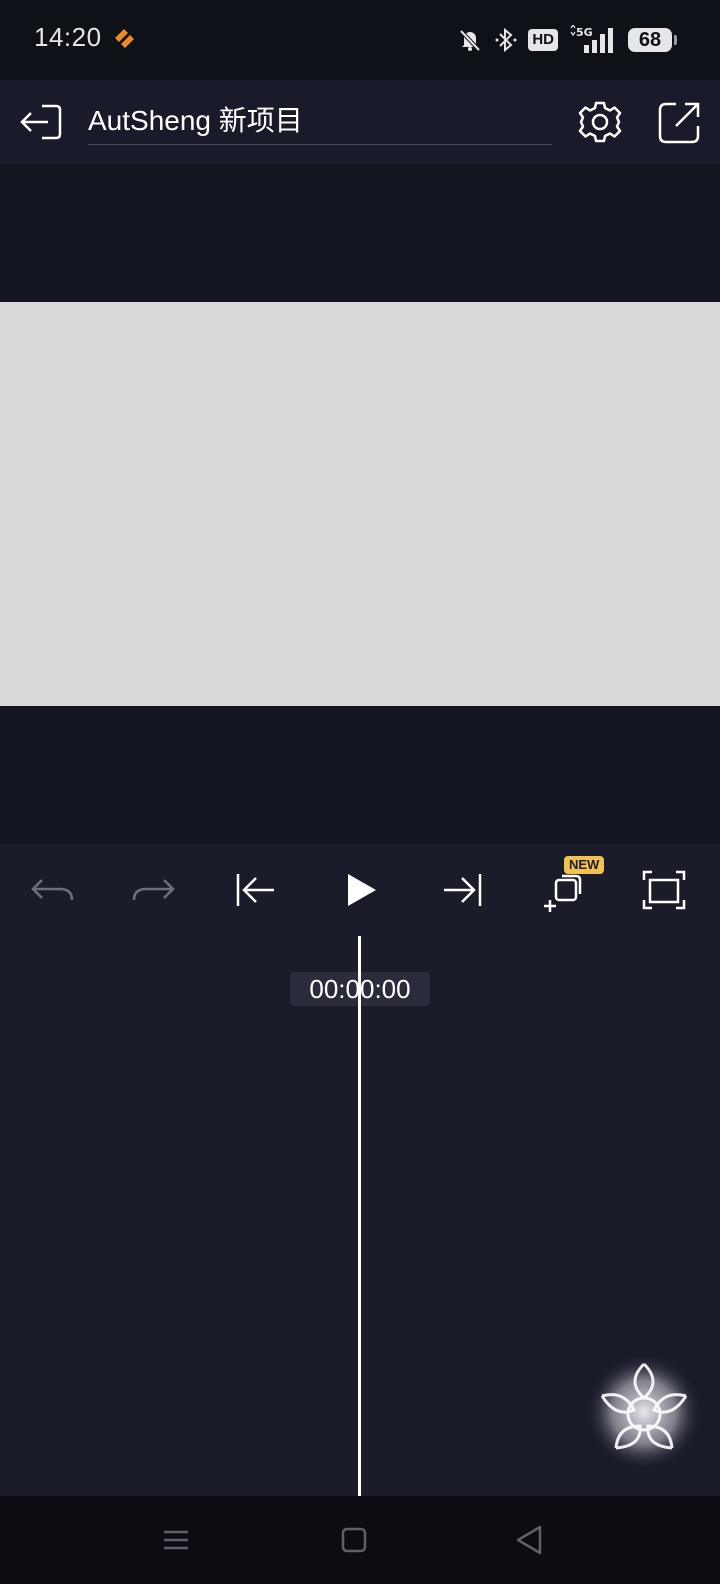  I want to click on play-icon, so click(360, 890).